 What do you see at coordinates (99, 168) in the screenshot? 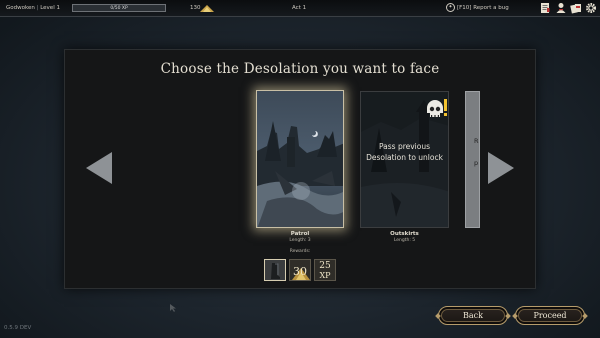
I see `previous-arrow-button` at bounding box center [99, 168].